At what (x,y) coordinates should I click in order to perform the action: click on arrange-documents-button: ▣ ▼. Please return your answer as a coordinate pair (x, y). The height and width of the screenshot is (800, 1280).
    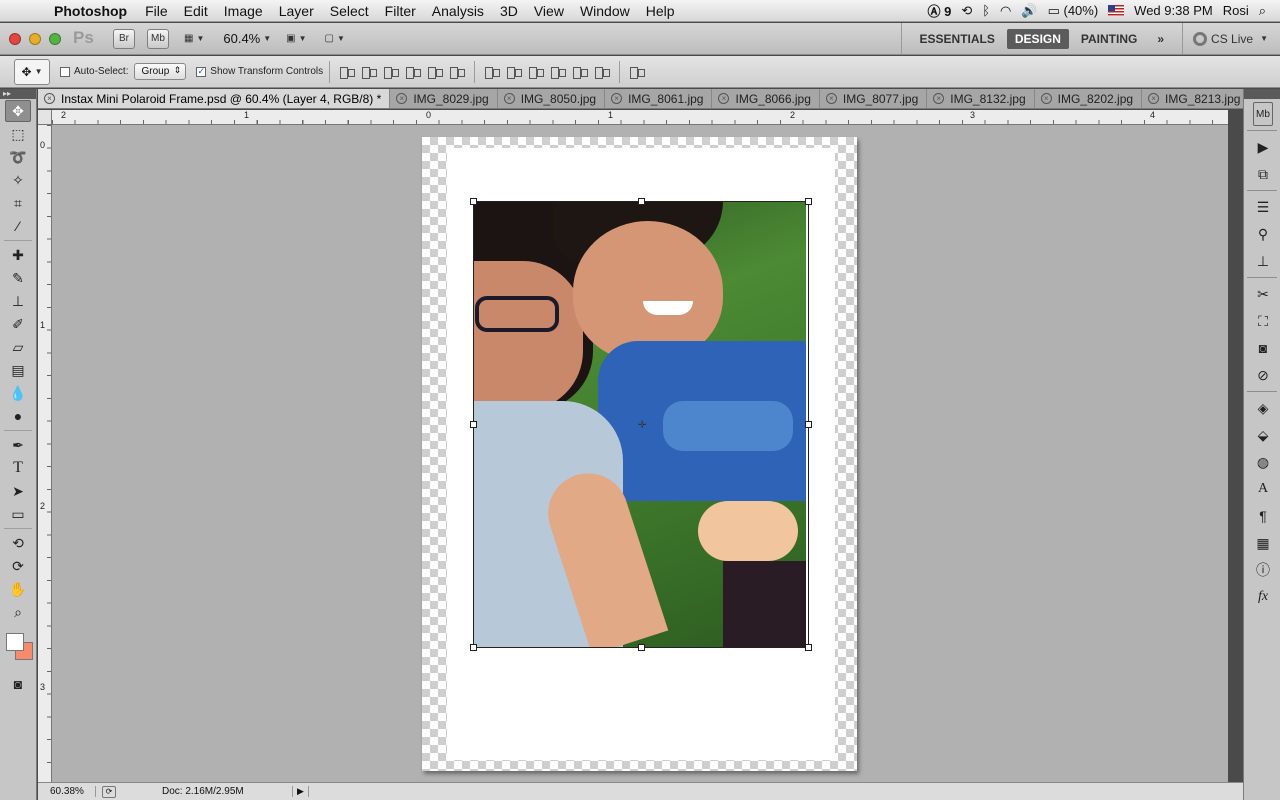
    Looking at the image, I should click on (296, 39).